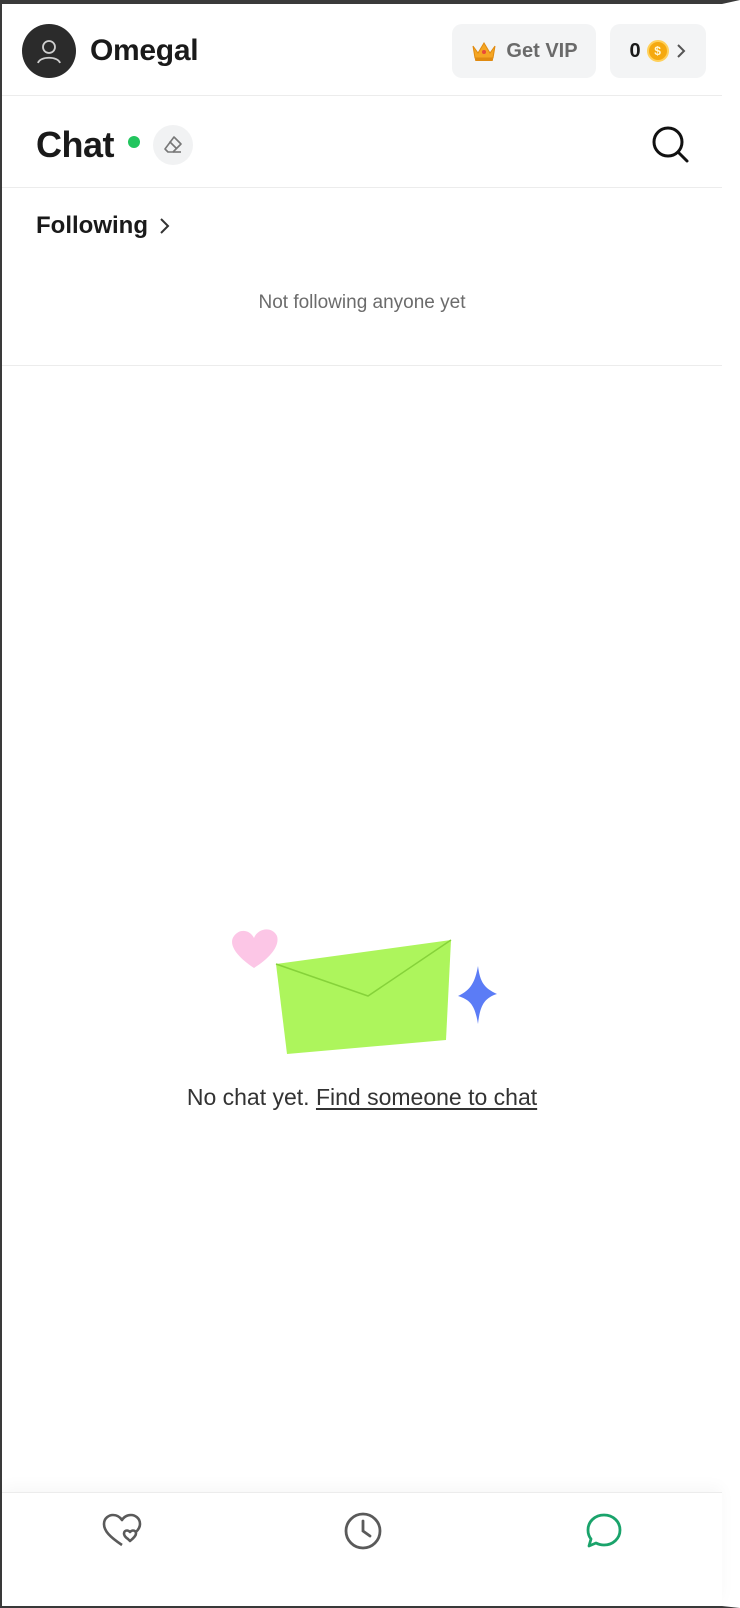 Image resolution: width=740 pixels, height=1608 pixels. I want to click on get-vip-button: Get VIP, so click(524, 51).